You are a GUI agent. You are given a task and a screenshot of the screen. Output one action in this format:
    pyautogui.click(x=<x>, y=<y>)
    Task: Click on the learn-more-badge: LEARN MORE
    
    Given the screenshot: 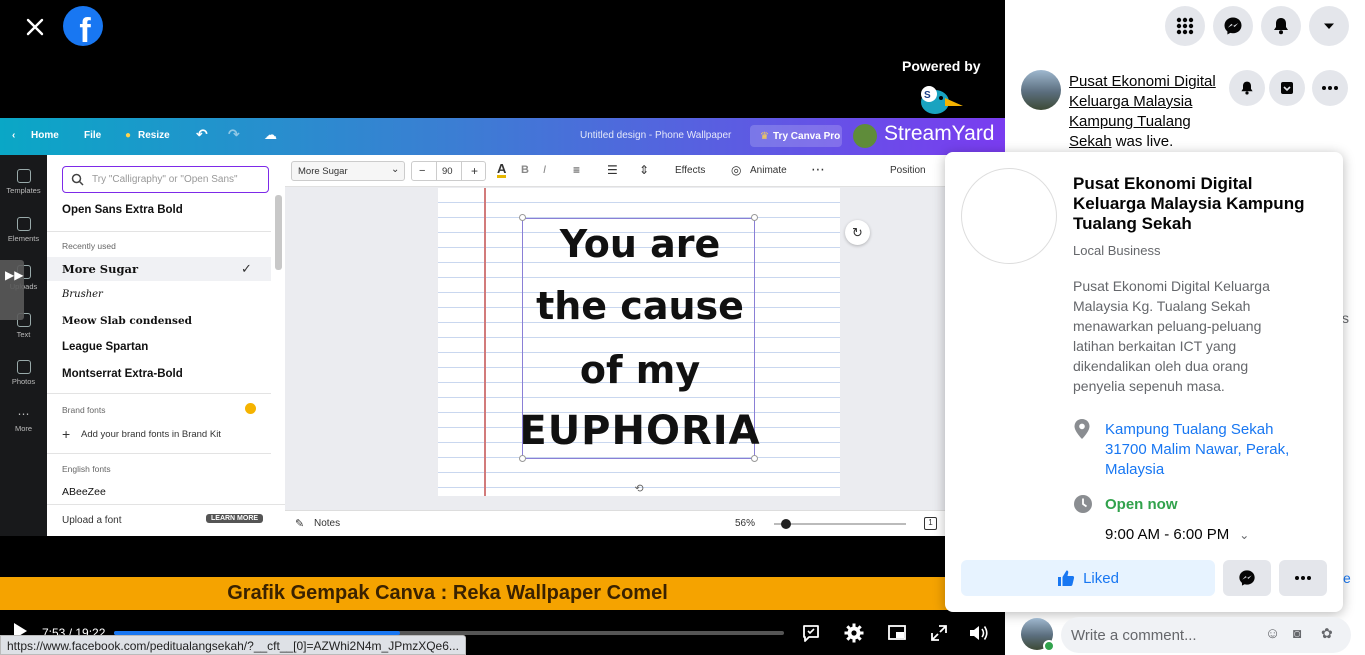 What is the action you would take?
    pyautogui.click(x=235, y=518)
    